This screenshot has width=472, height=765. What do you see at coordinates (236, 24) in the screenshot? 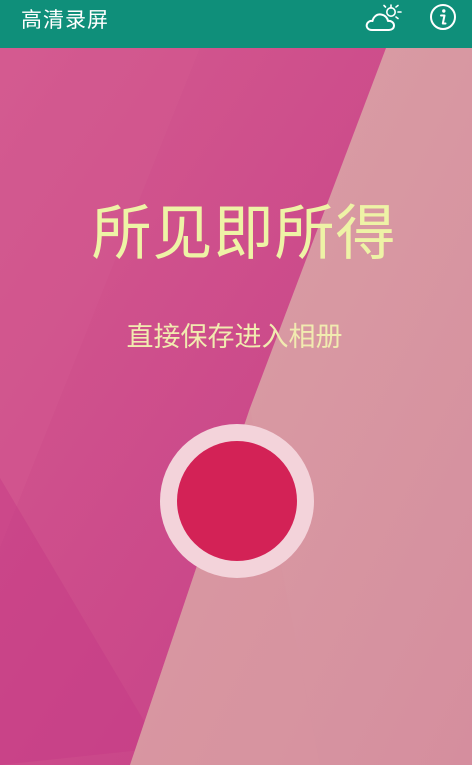
I see `app-bar: 高清录屏` at bounding box center [236, 24].